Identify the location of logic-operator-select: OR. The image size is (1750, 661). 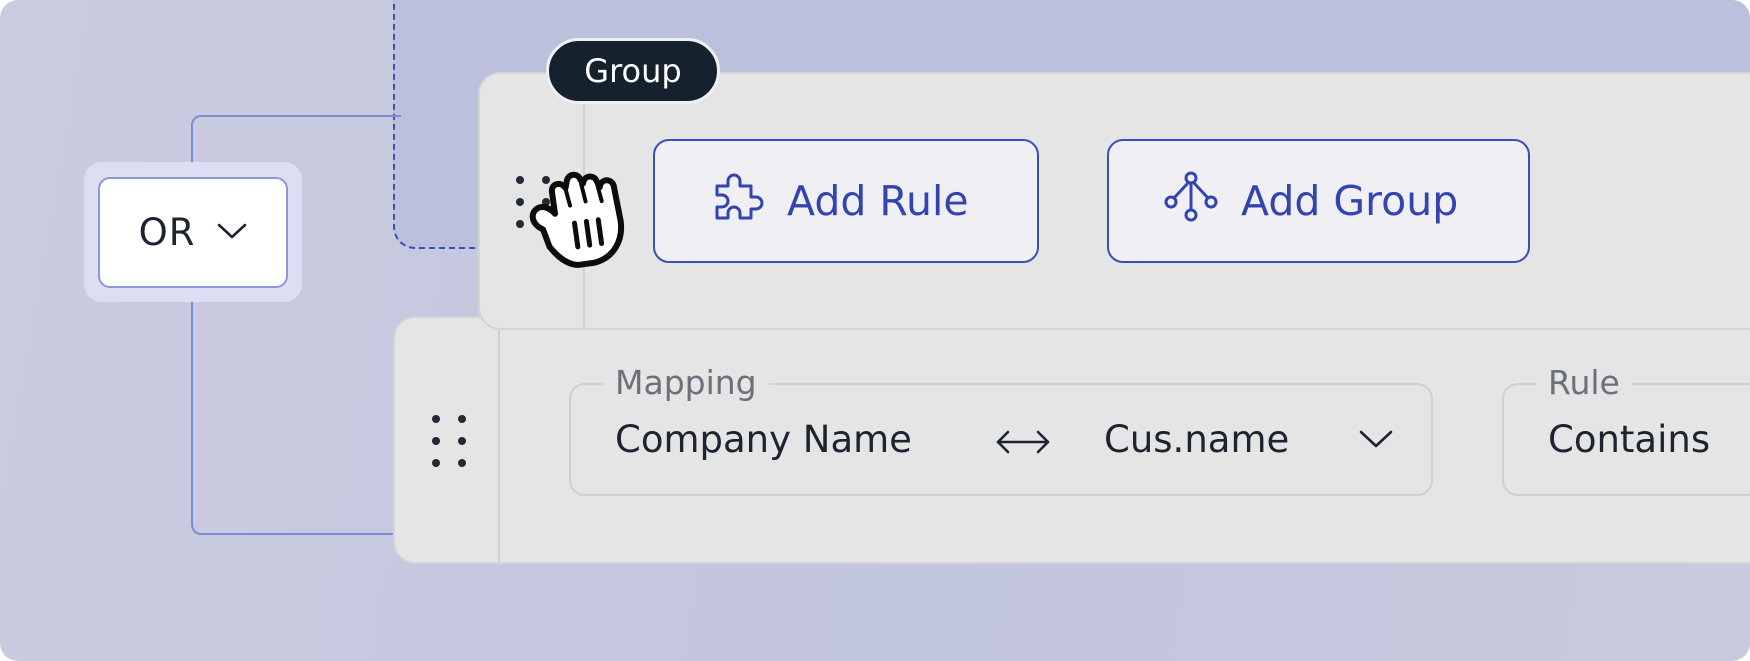
(193, 232).